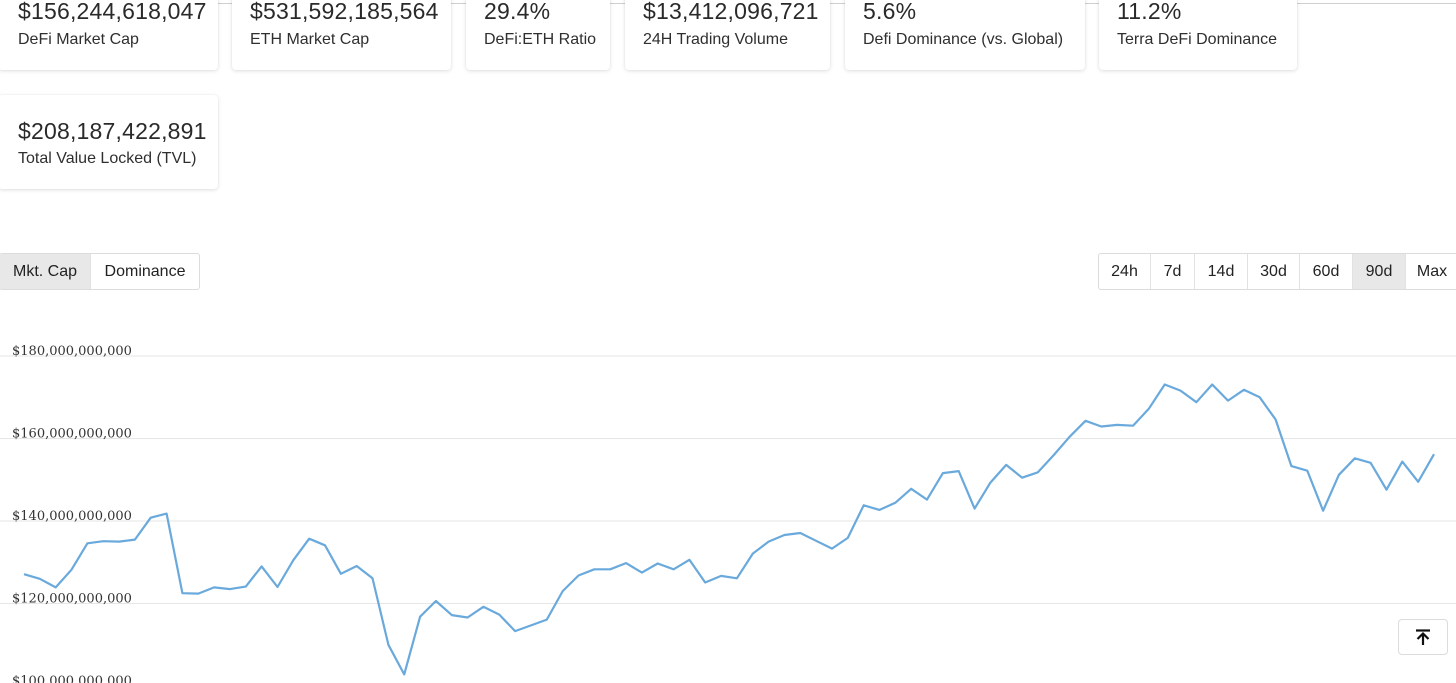 This screenshot has height=683, width=1456. What do you see at coordinates (1197, 39) in the screenshot?
I see `stat-label: Terra DeFi Dominance` at bounding box center [1197, 39].